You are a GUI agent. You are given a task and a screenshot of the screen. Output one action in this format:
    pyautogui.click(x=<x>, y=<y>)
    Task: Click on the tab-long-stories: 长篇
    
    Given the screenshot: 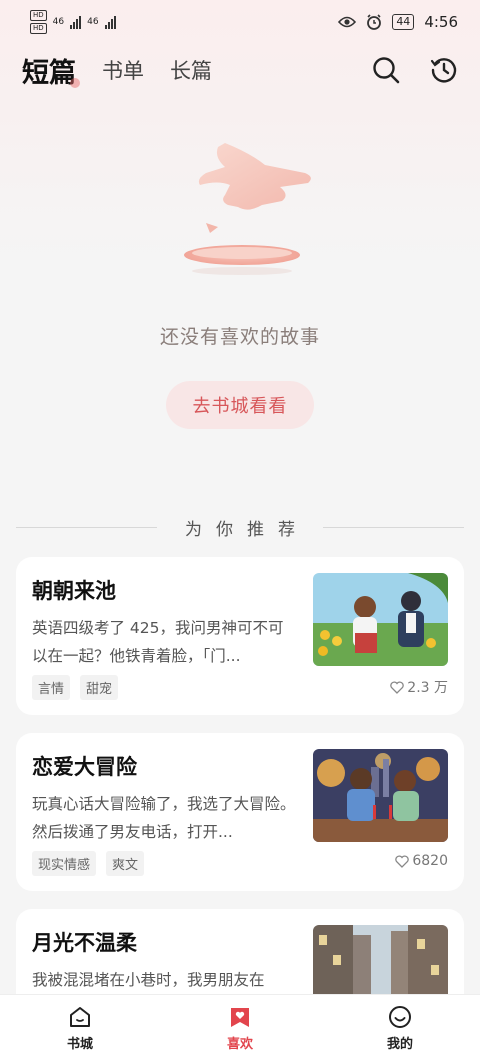 What is the action you would take?
    pyautogui.click(x=191, y=70)
    